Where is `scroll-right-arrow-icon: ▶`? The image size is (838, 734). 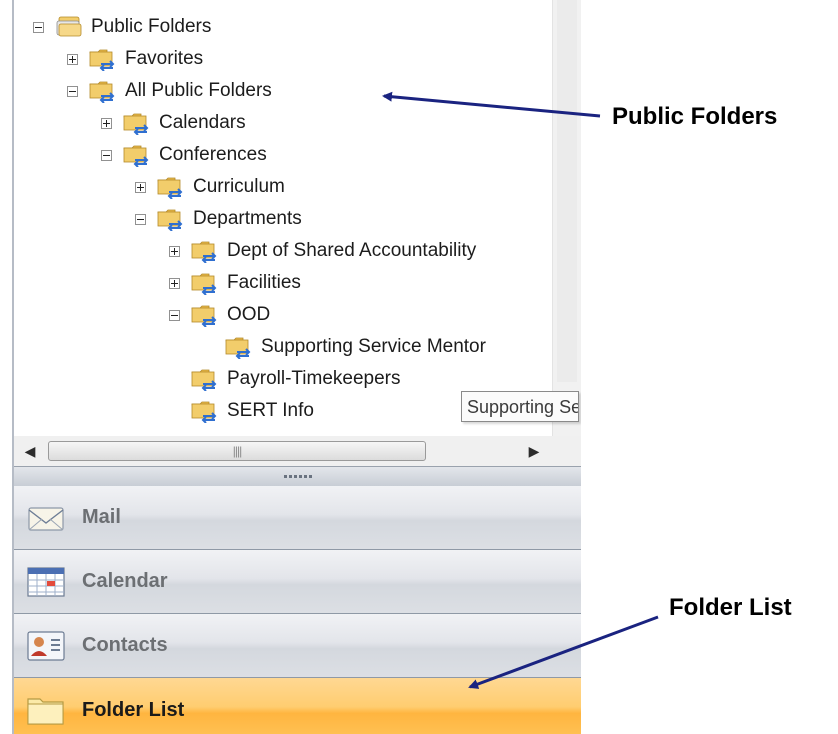 scroll-right-arrow-icon: ▶ is located at coordinates (534, 451).